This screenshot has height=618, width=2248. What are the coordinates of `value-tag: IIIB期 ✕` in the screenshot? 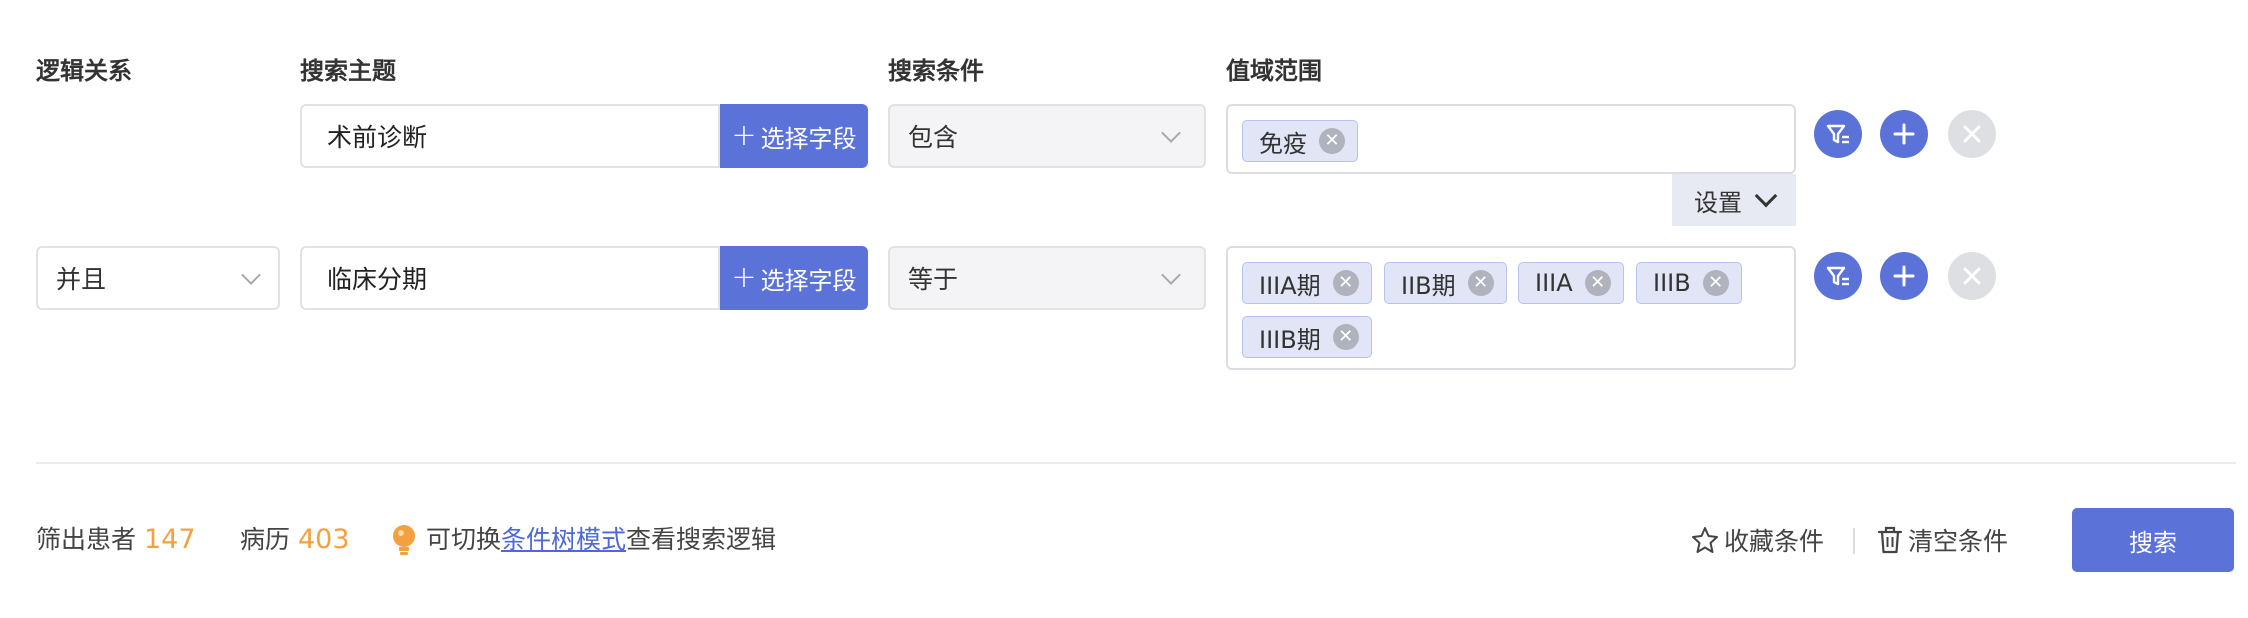 It's located at (1307, 337).